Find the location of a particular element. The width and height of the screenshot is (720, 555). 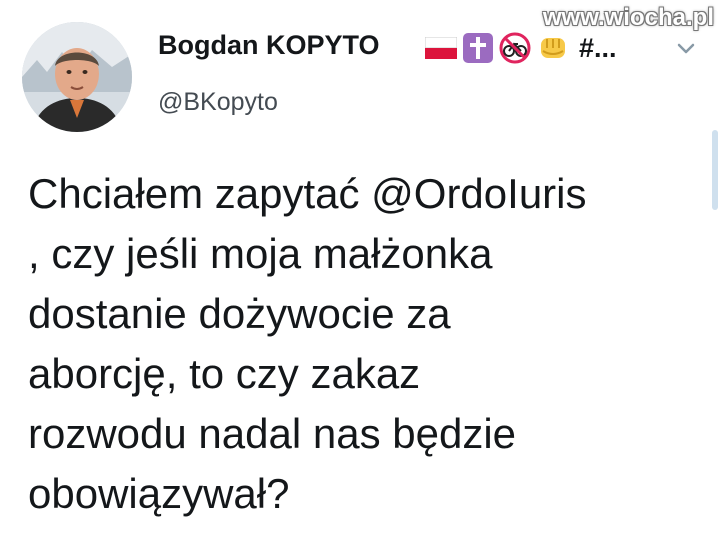

tweet-text-line: Chciałem zapytać @OrdoIuris is located at coordinates (307, 193).